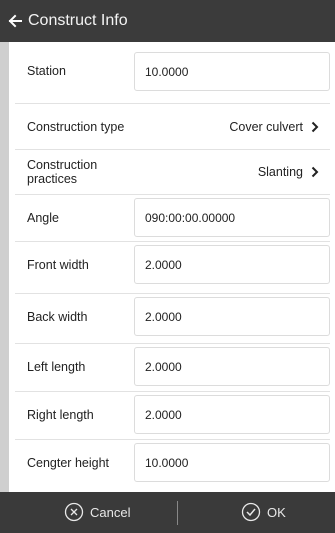 Image resolution: width=335 pixels, height=533 pixels. What do you see at coordinates (276, 512) in the screenshot?
I see `ok-label: OK` at bounding box center [276, 512].